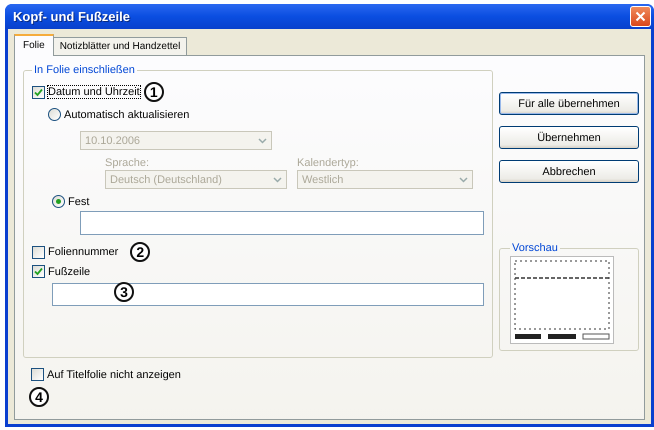  I want to click on dialog-button: Für alle übernehmen, so click(569, 103).